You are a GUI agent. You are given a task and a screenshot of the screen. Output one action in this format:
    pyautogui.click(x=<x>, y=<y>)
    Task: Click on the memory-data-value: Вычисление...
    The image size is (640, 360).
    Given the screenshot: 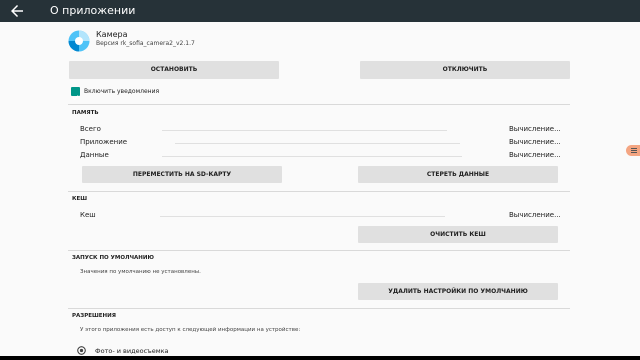 What is the action you would take?
    pyautogui.click(x=535, y=155)
    